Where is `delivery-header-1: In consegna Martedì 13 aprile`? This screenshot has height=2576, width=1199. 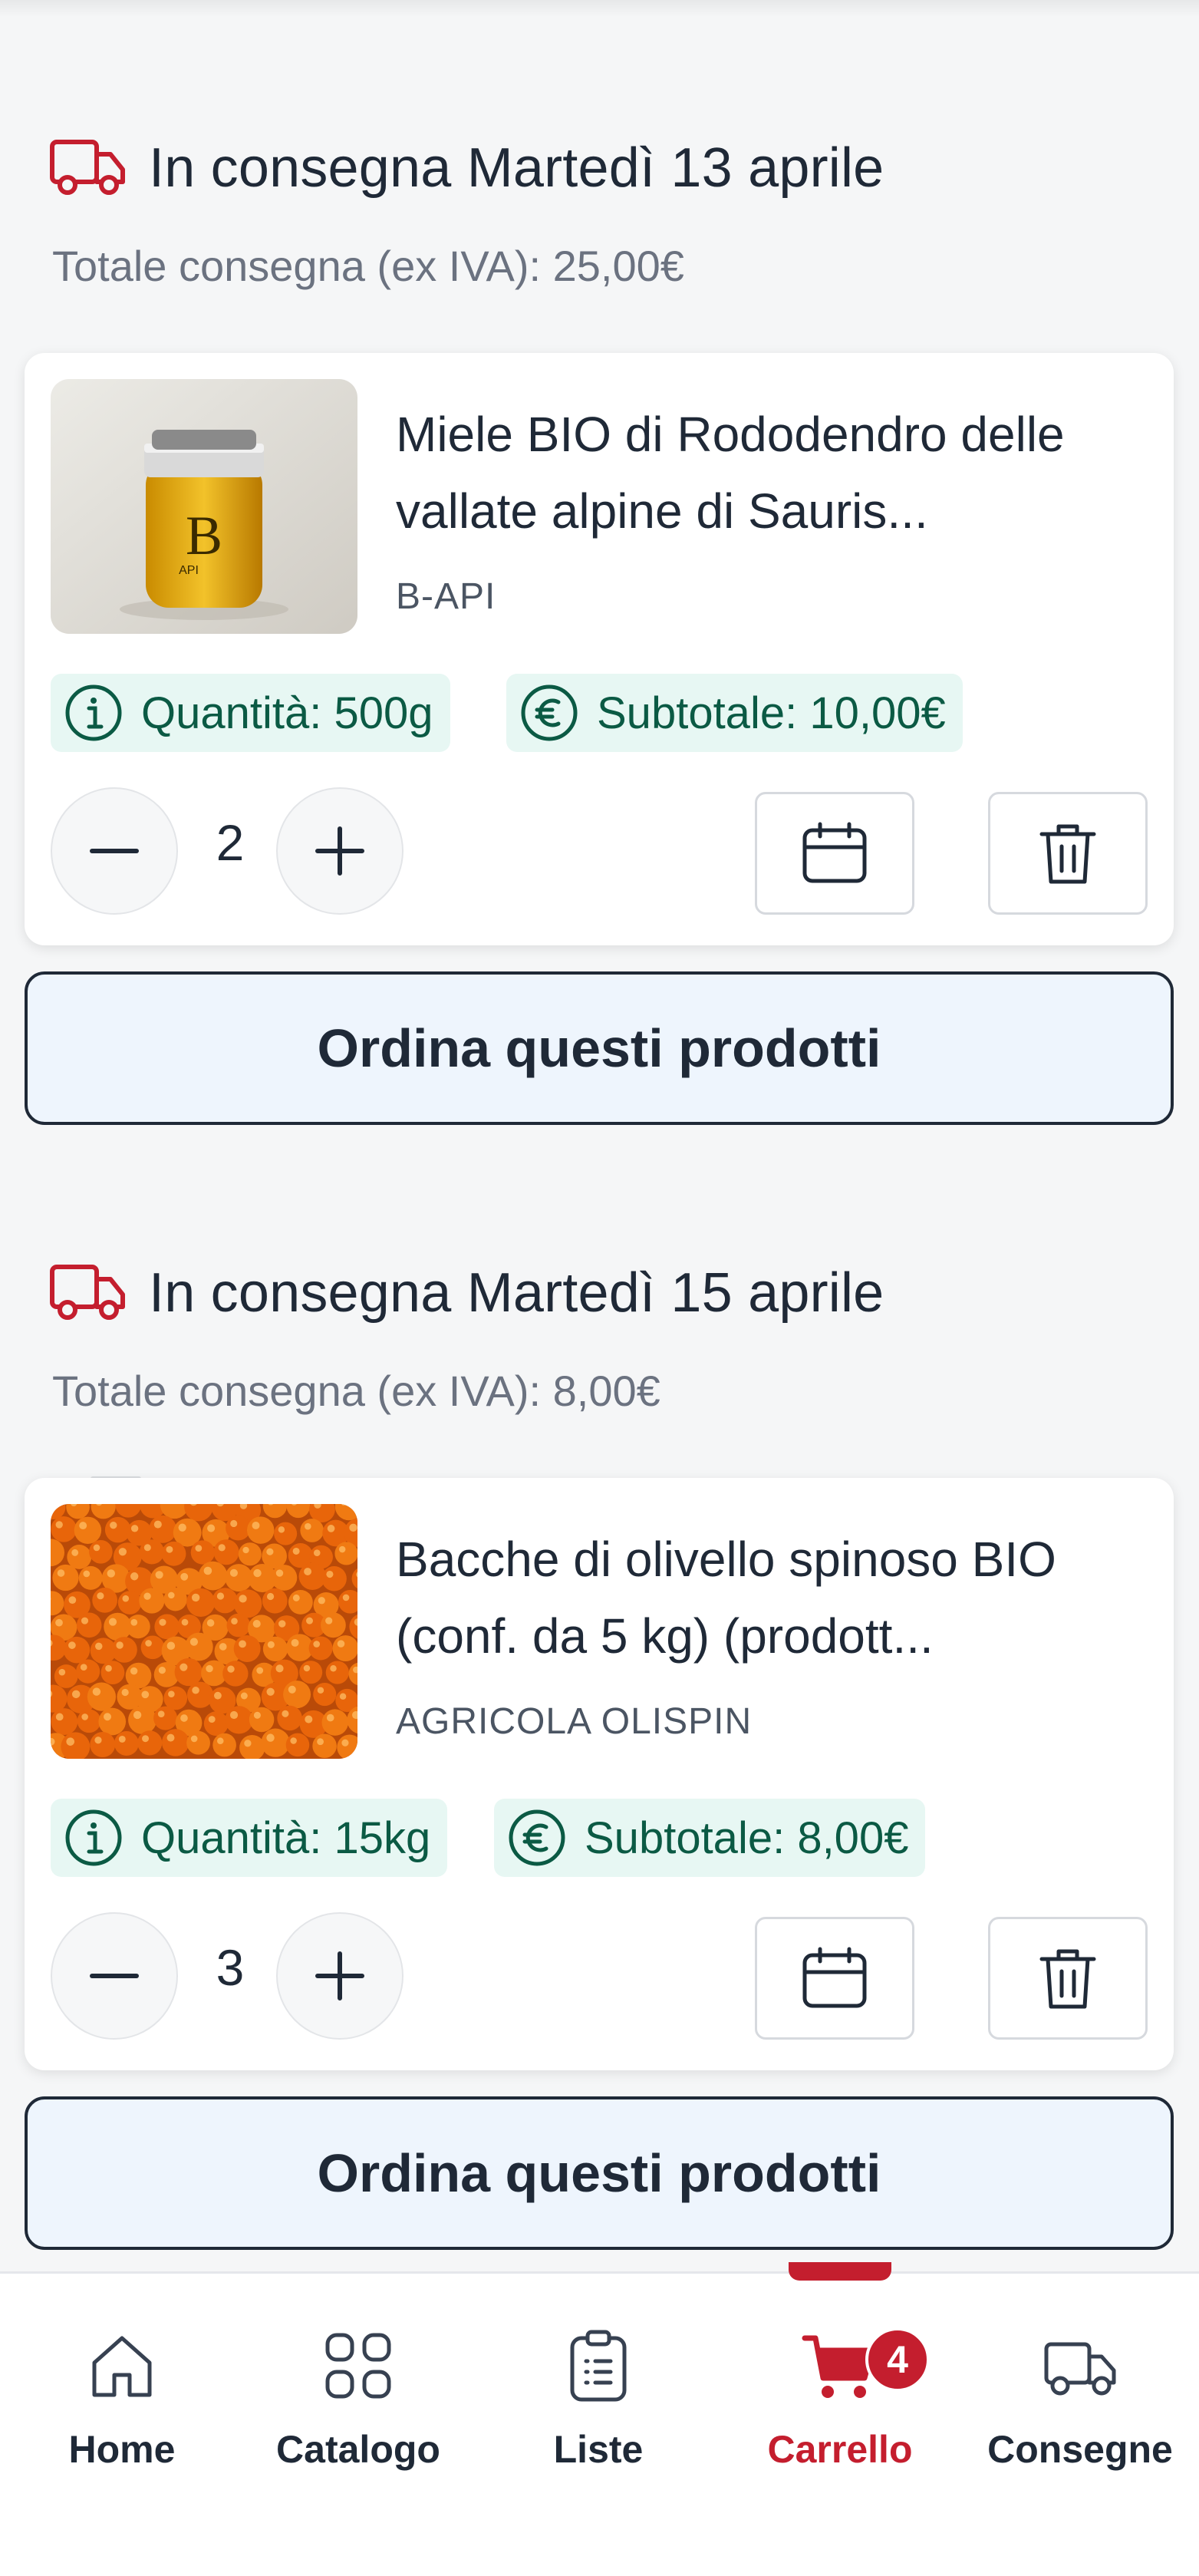 delivery-header-1: In consegna Martedì 13 aprile is located at coordinates (466, 168).